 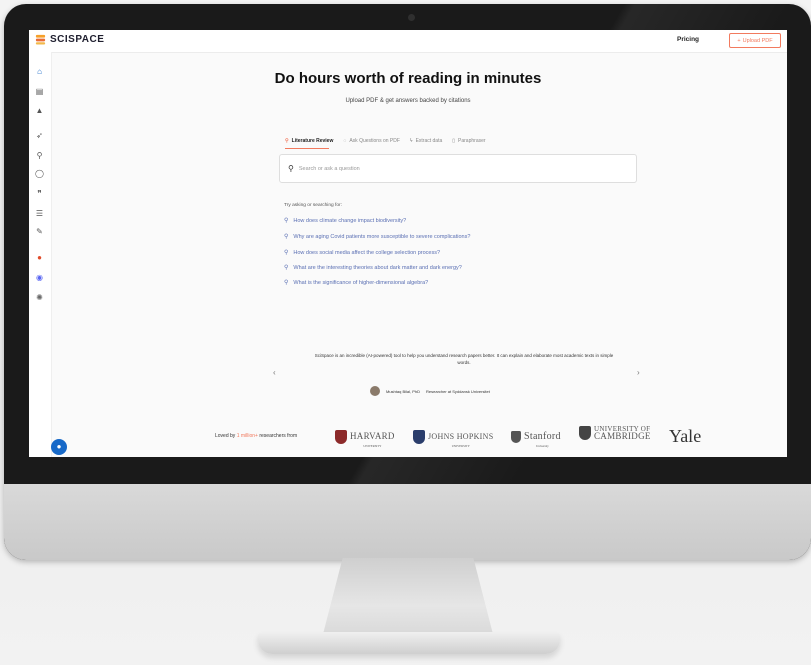 What do you see at coordinates (274, 372) in the screenshot?
I see `carousel-prev-button: ‹` at bounding box center [274, 372].